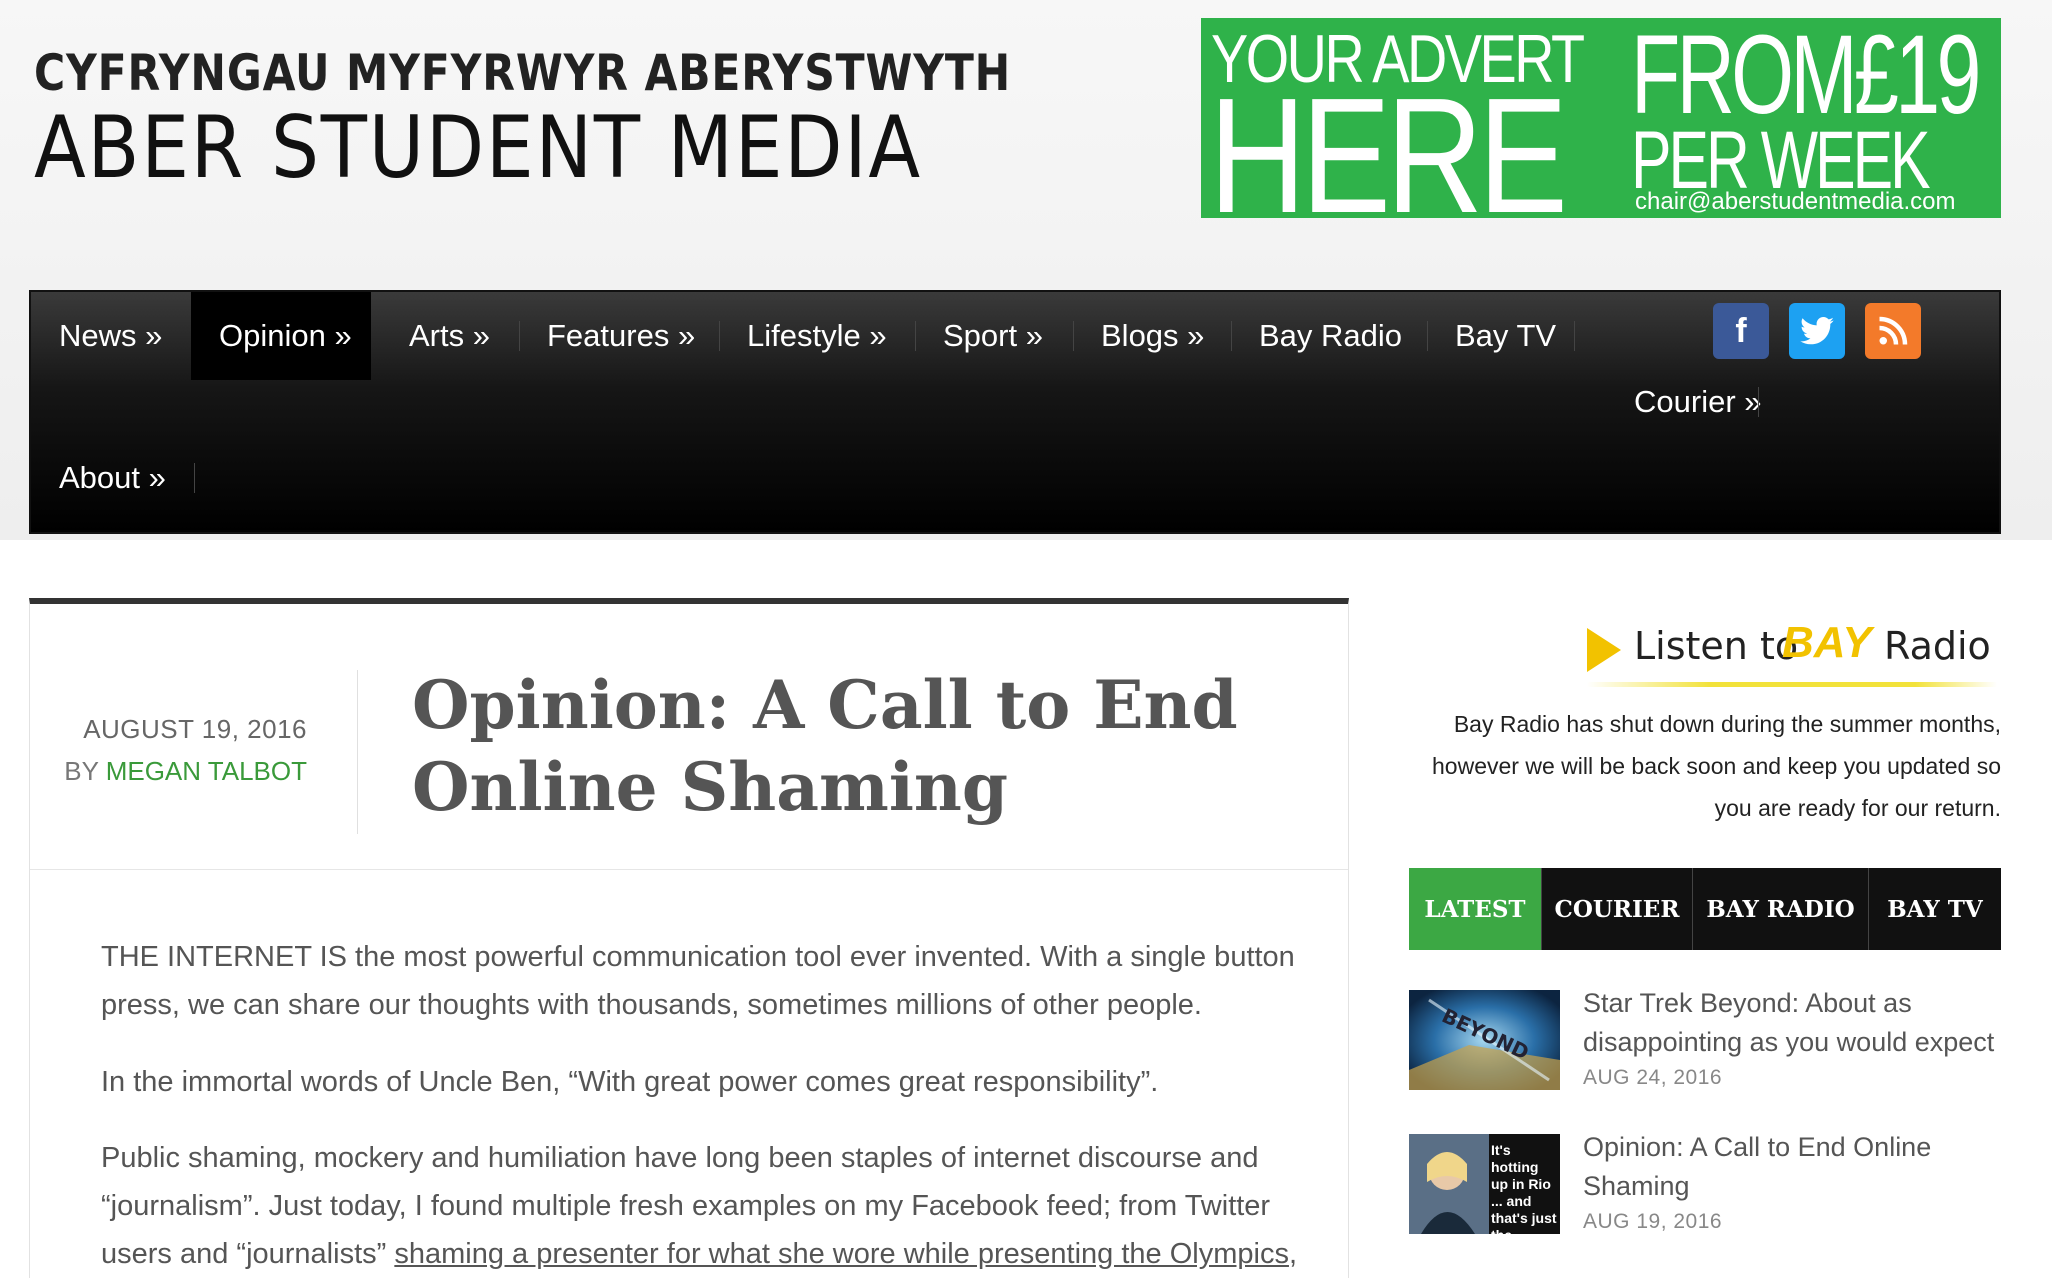  I want to click on rss-feed-icon, so click(1893, 330).